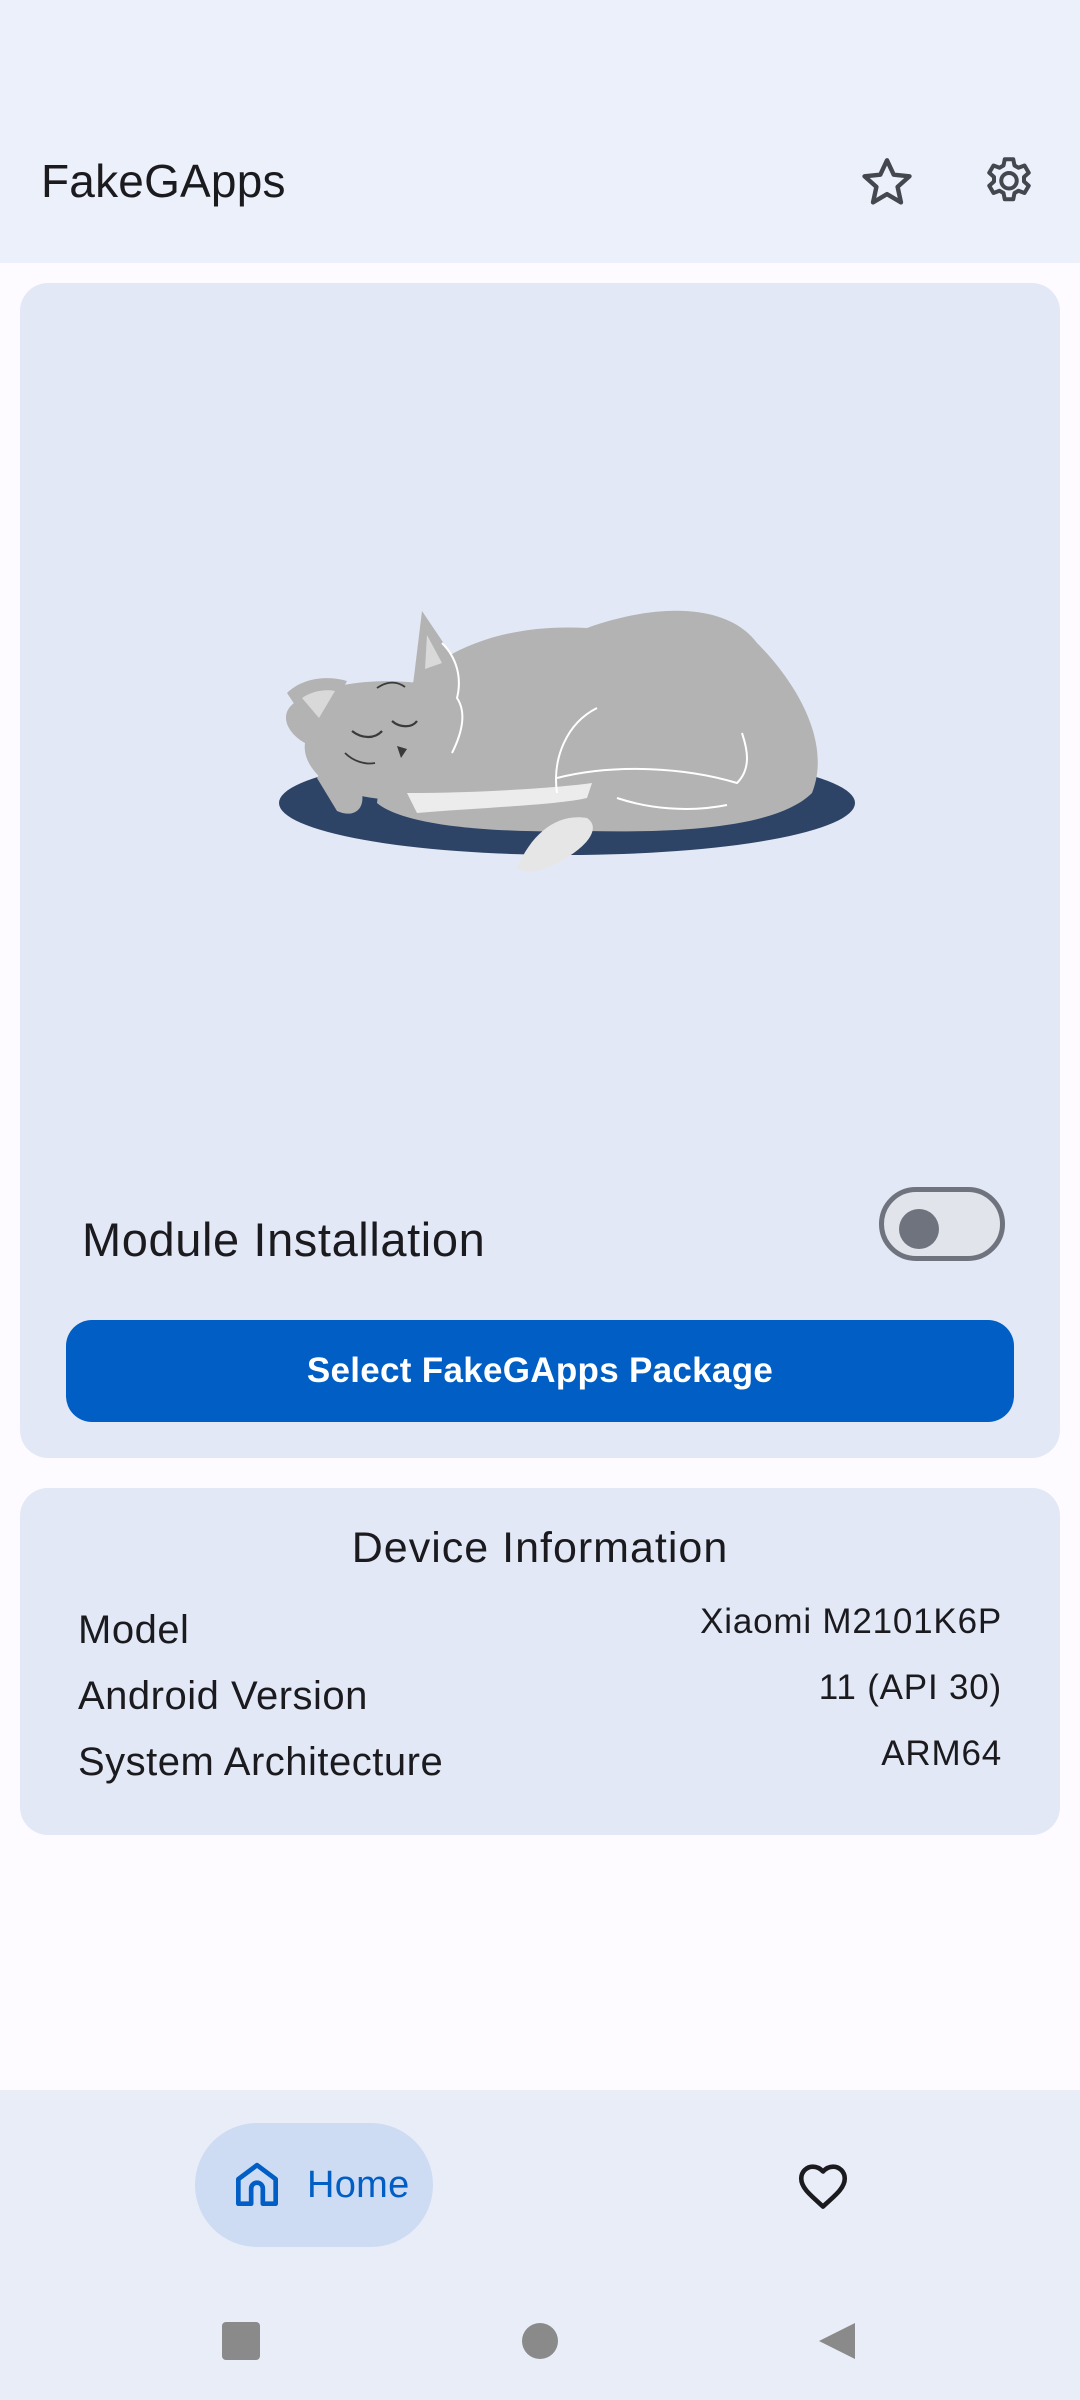 This screenshot has width=1080, height=2400. I want to click on recents-icon, so click(241, 2341).